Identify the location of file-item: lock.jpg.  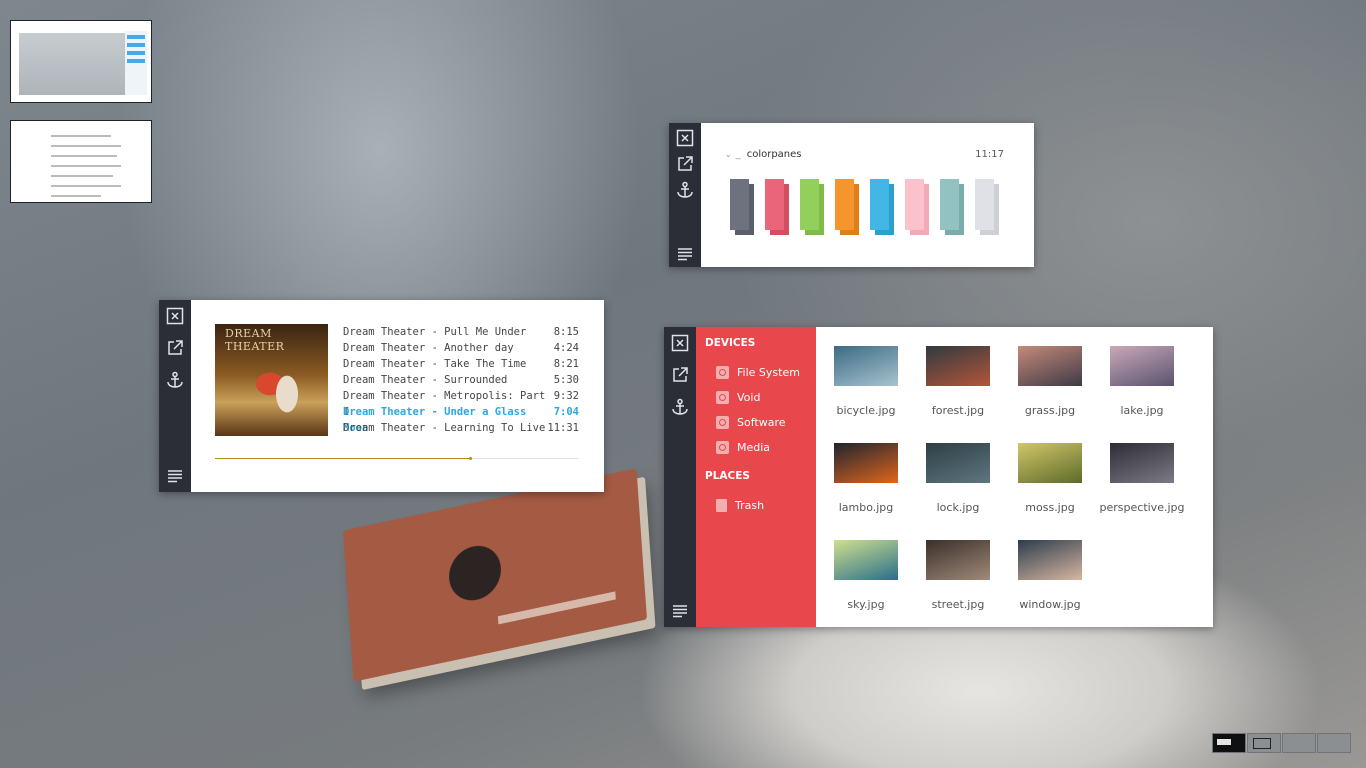
(958, 478).